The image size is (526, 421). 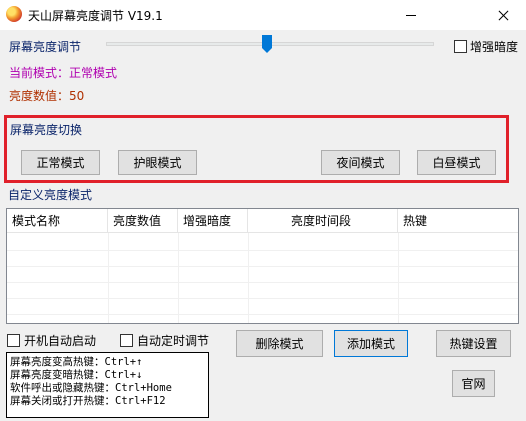 What do you see at coordinates (88, 401) in the screenshot?
I see `hotkey-info-line: 屏幕关闭或打开热键：Ctrl+F12` at bounding box center [88, 401].